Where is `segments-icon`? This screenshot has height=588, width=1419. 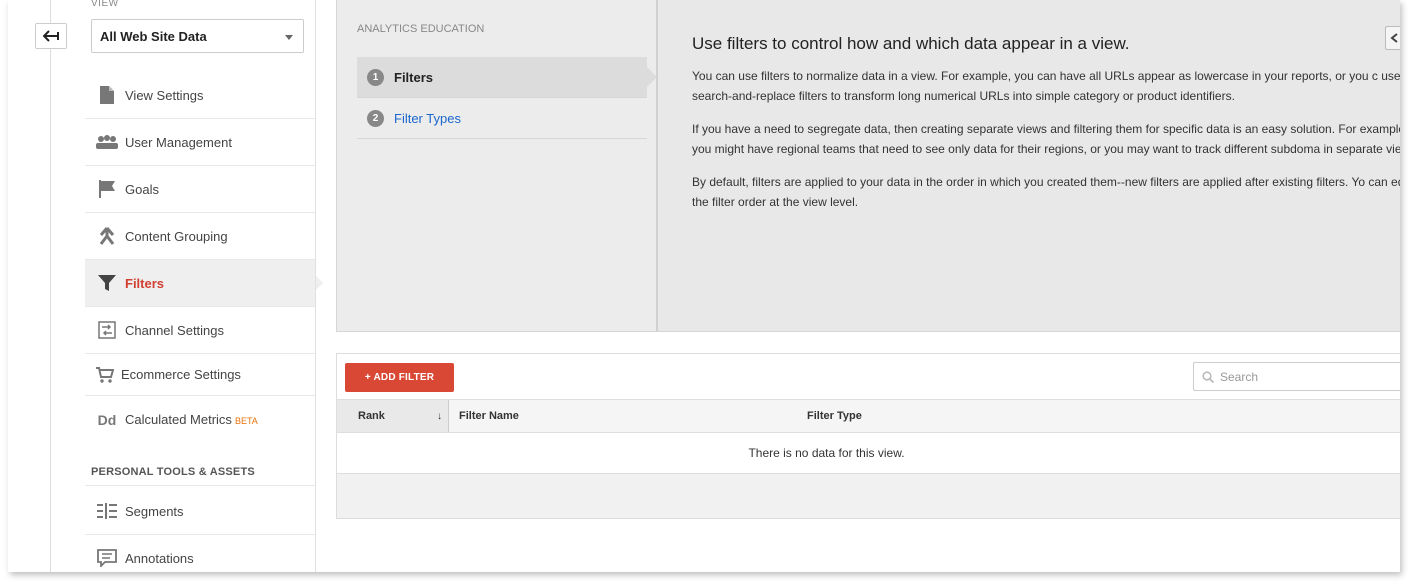
segments-icon is located at coordinates (105, 511).